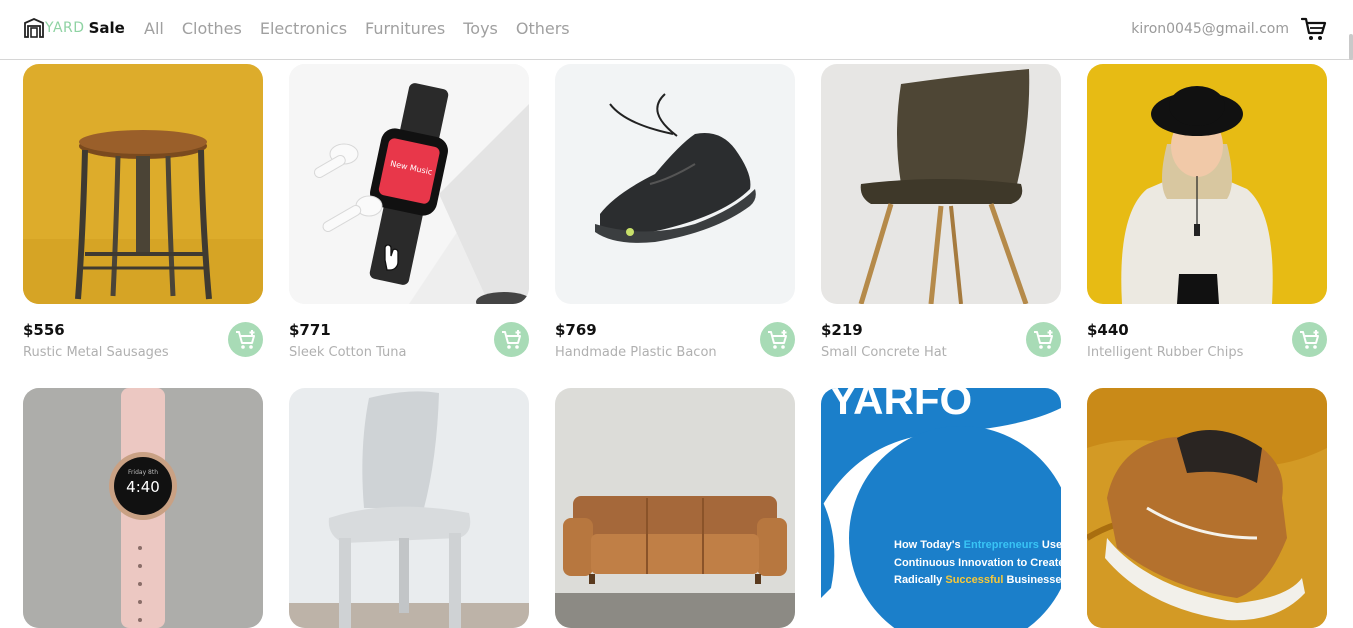  Describe the element at coordinates (409, 184) in the screenshot. I see `product-image-smartwatch: New Music` at that location.